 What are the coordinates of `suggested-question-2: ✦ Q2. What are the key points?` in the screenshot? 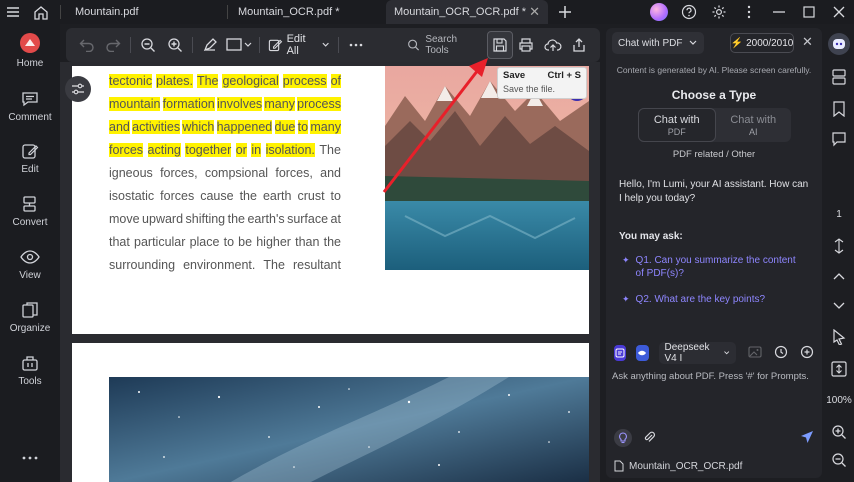 It's located at (714, 299).